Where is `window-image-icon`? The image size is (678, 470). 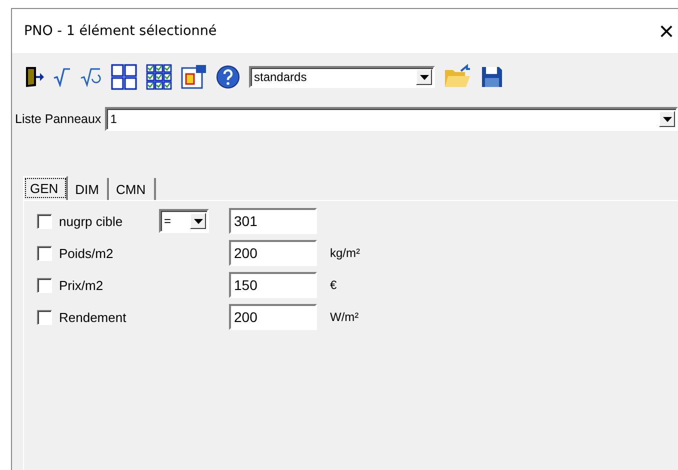 window-image-icon is located at coordinates (194, 77).